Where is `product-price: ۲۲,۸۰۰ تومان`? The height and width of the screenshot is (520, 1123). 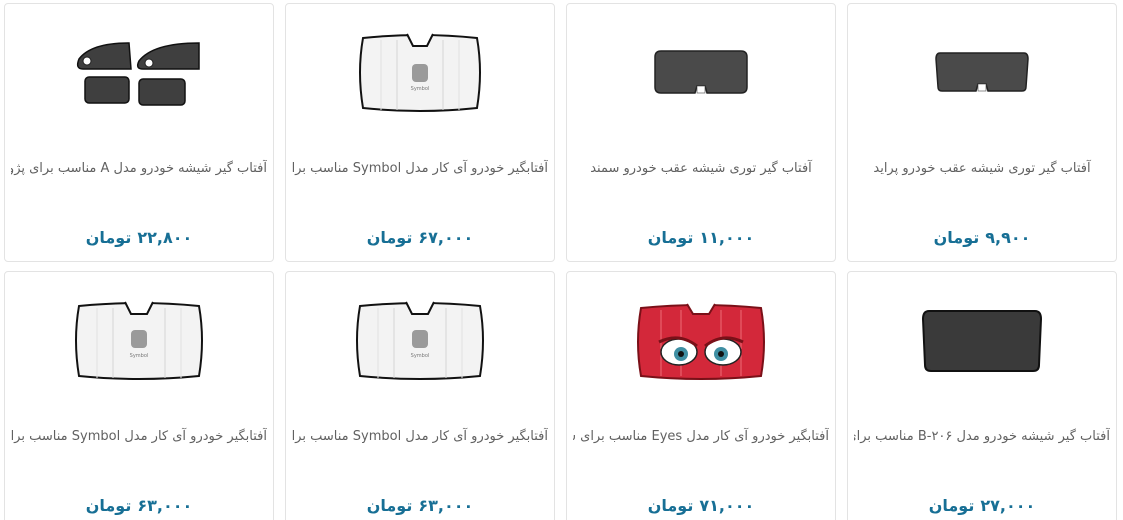 product-price: ۲۲,۸۰۰ تومان is located at coordinates (139, 237).